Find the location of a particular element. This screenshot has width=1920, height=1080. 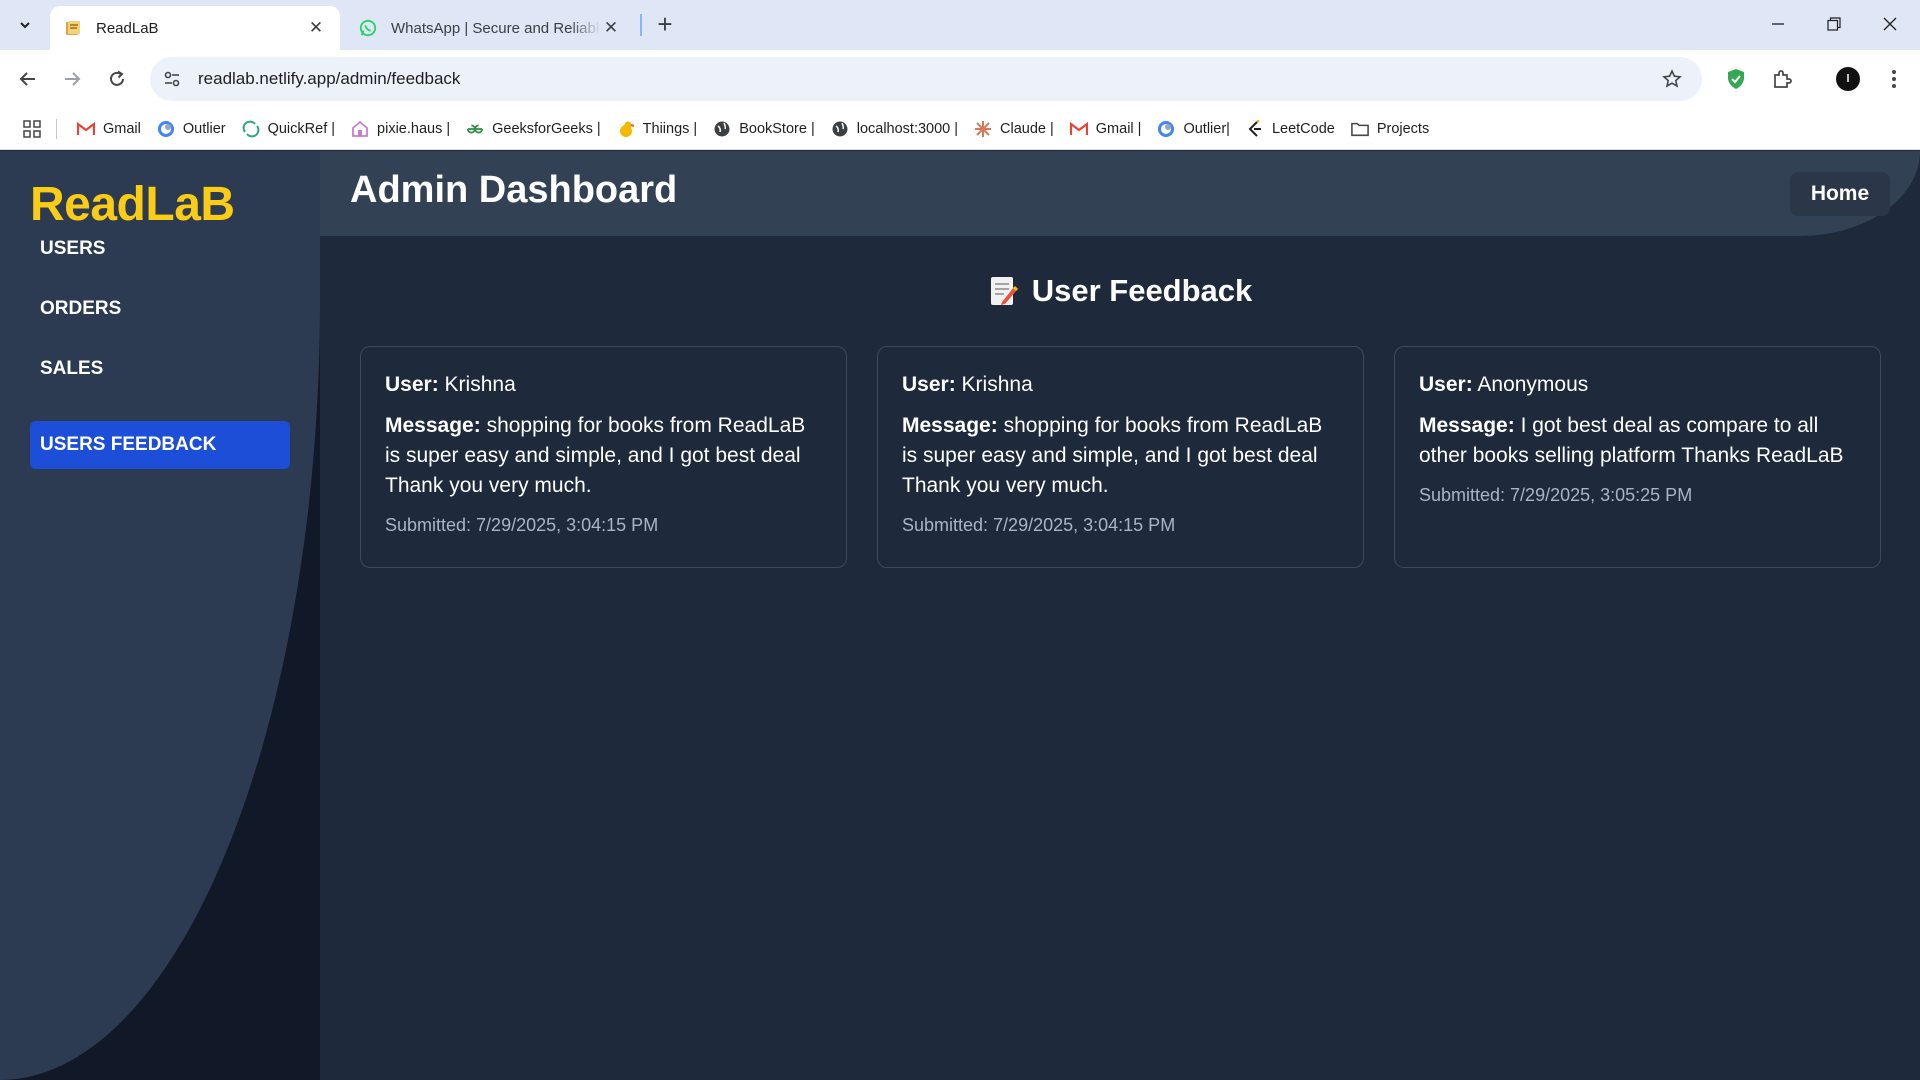

thiings-icon is located at coordinates (626, 129).